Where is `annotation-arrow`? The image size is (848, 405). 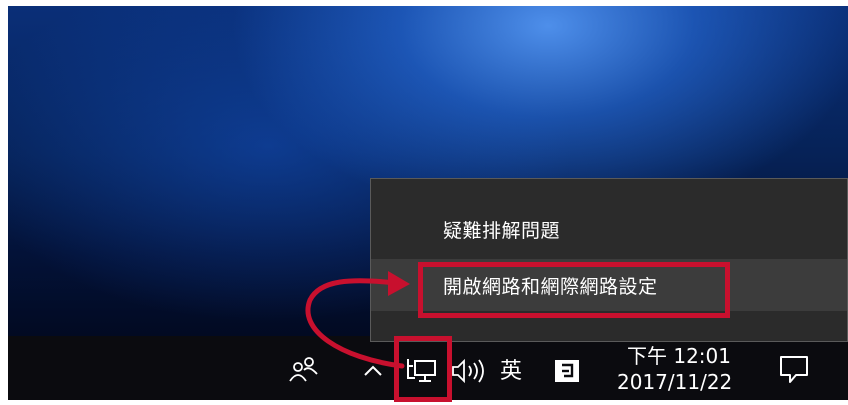
annotation-arrow is located at coordinates (357, 320).